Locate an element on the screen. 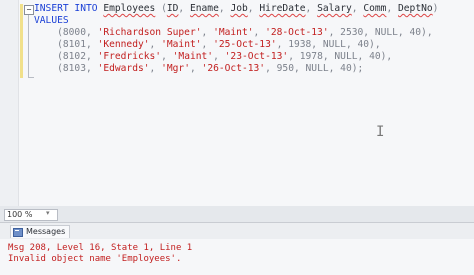 The height and width of the screenshot is (275, 474). code-token: (8102, is located at coordinates (66, 56).